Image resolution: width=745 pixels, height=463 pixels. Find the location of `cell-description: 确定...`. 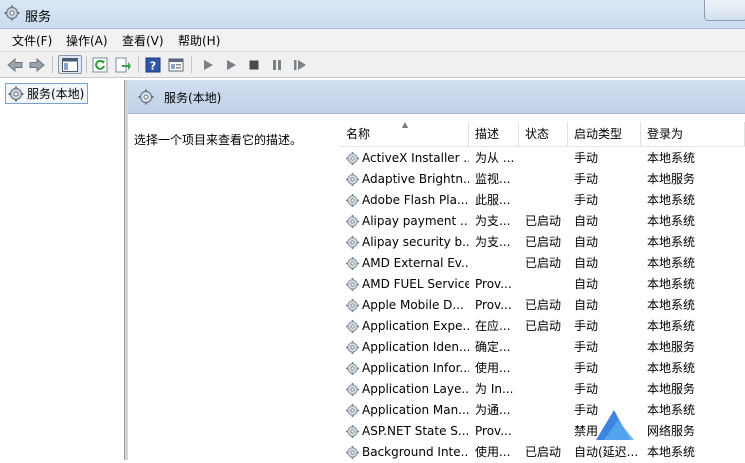

cell-description: 确定... is located at coordinates (493, 347).